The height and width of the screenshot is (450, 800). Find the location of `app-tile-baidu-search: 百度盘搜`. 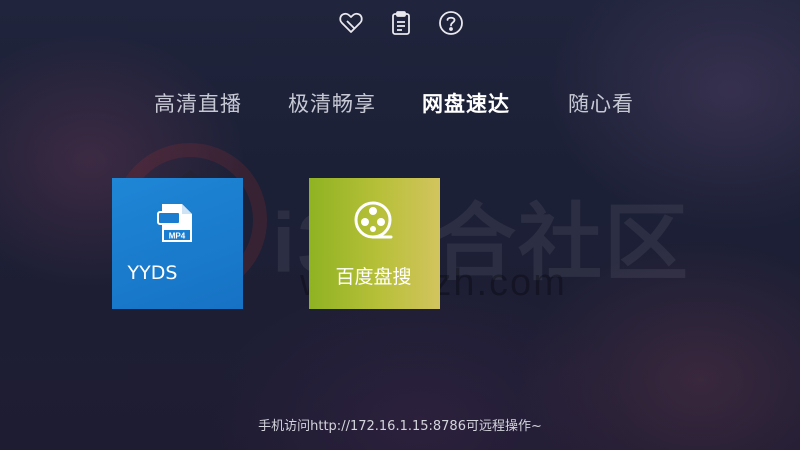

app-tile-baidu-search: 百度盘搜 is located at coordinates (374, 243).